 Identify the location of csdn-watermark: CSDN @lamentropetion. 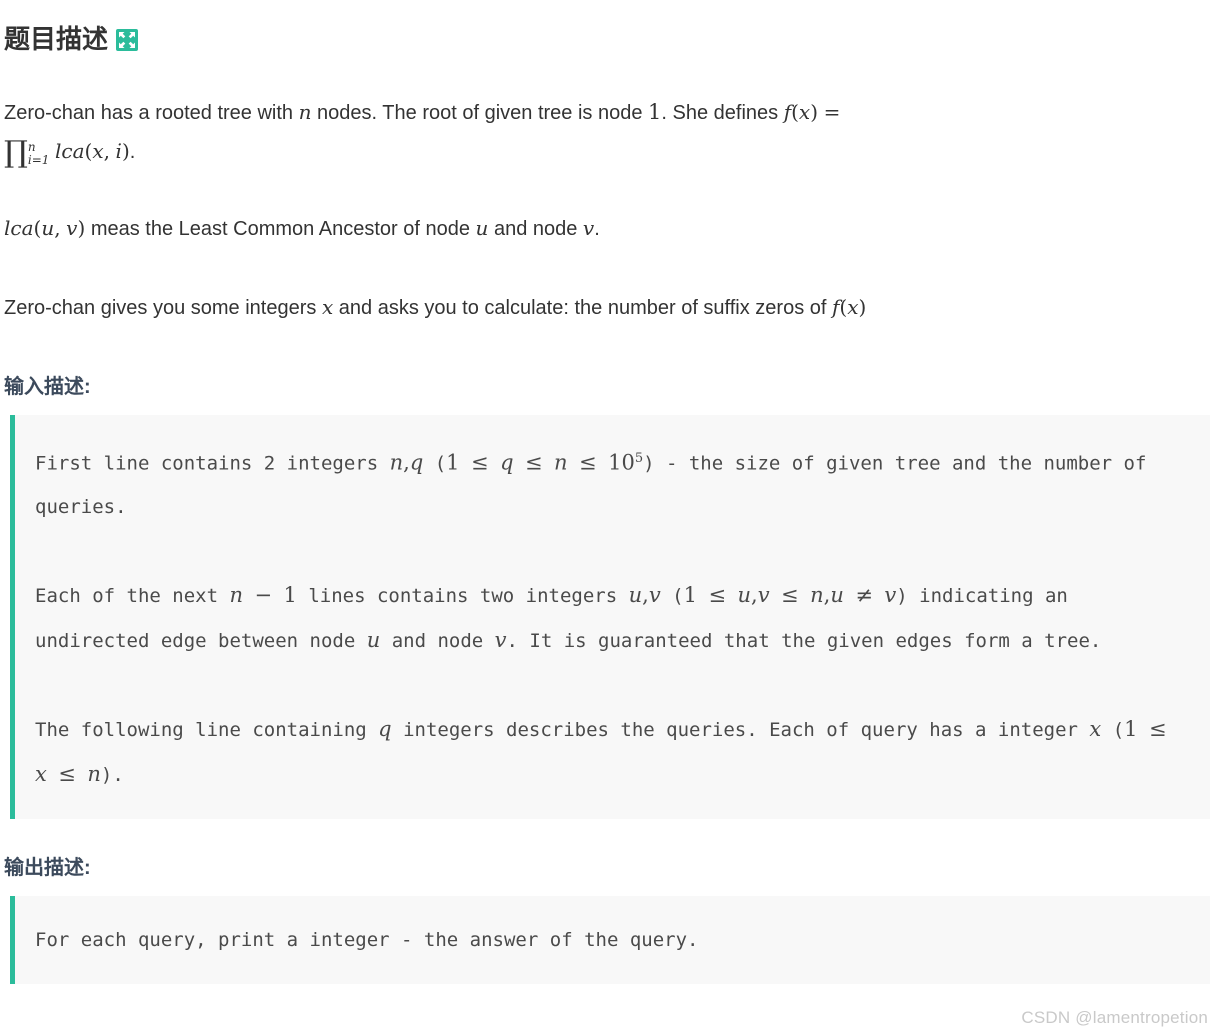
(1114, 1017).